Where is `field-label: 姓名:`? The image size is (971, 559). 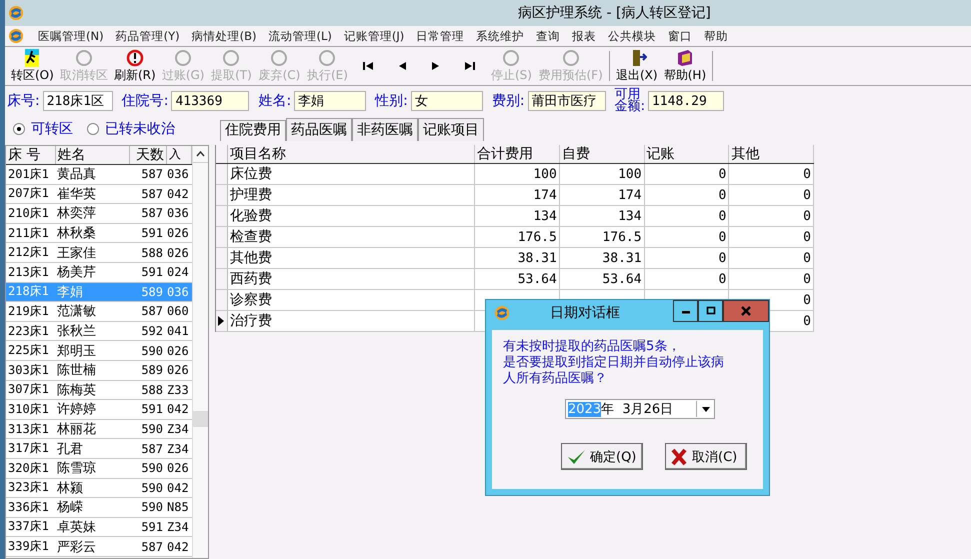 field-label: 姓名: is located at coordinates (275, 101).